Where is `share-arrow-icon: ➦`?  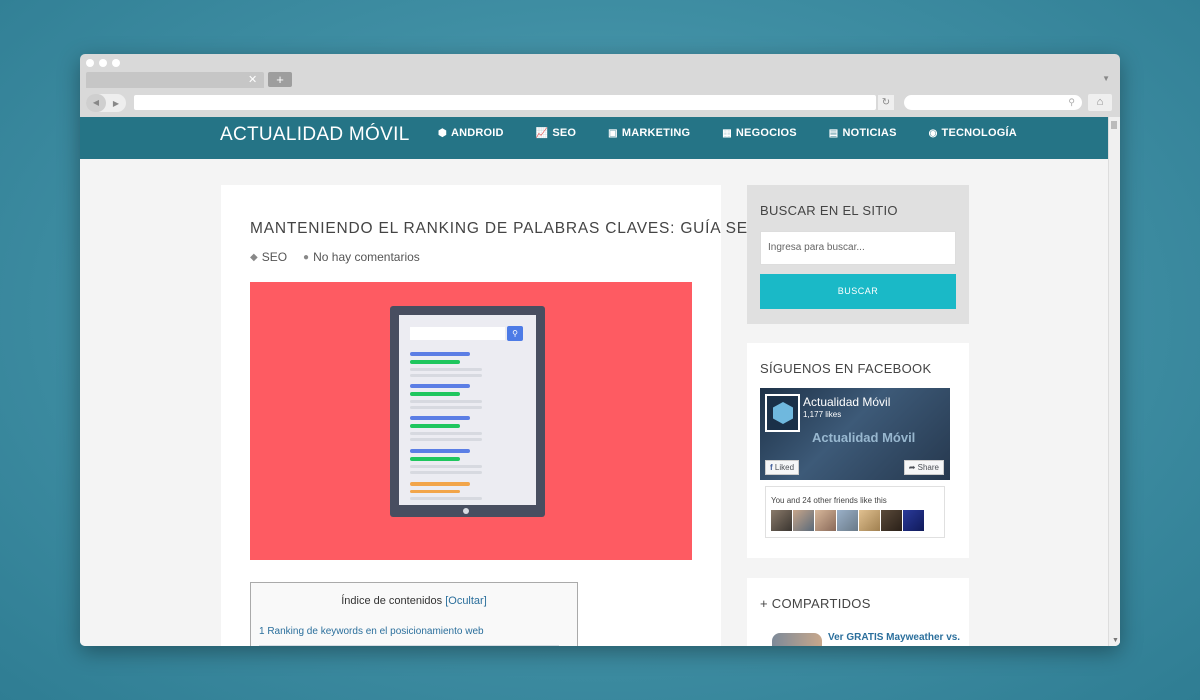
share-arrow-icon: ➦ is located at coordinates (912, 467).